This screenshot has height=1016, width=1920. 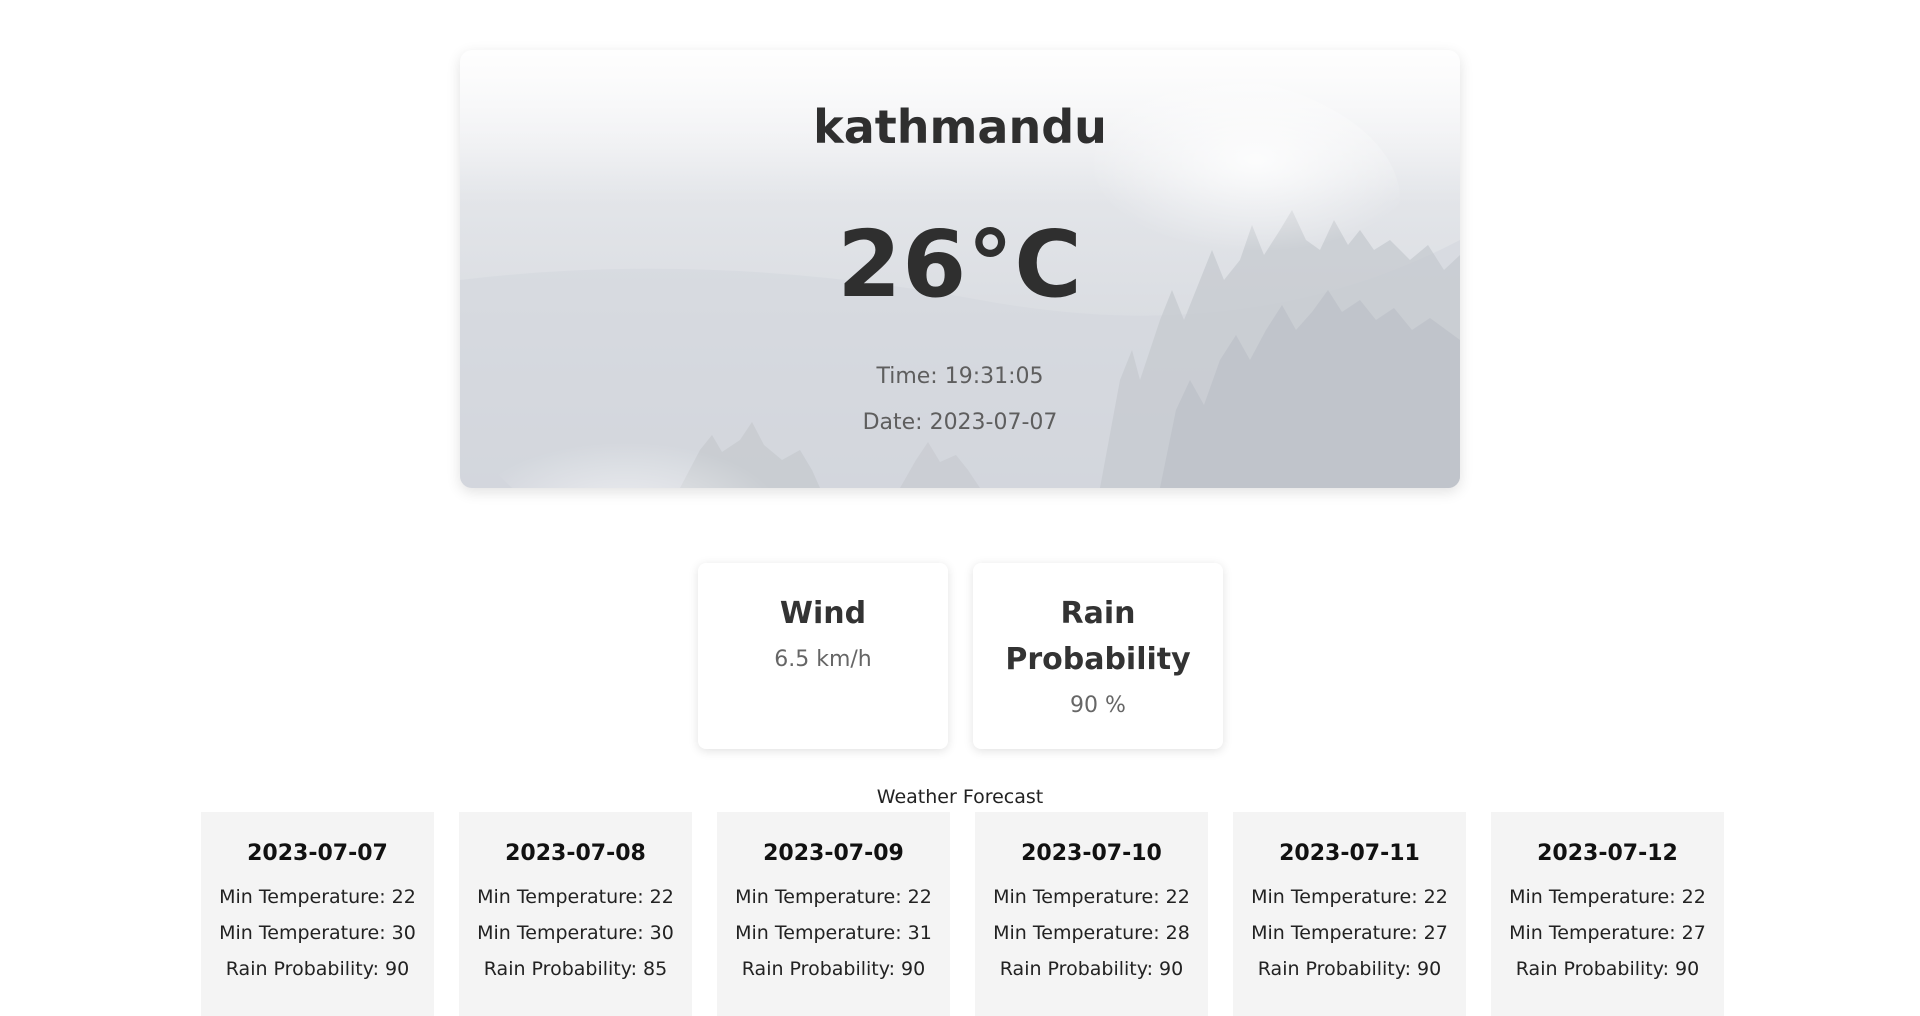 What do you see at coordinates (960, 657) in the screenshot?
I see `info-cards: Wind 6.5 km/h Rain Probability 90 %` at bounding box center [960, 657].